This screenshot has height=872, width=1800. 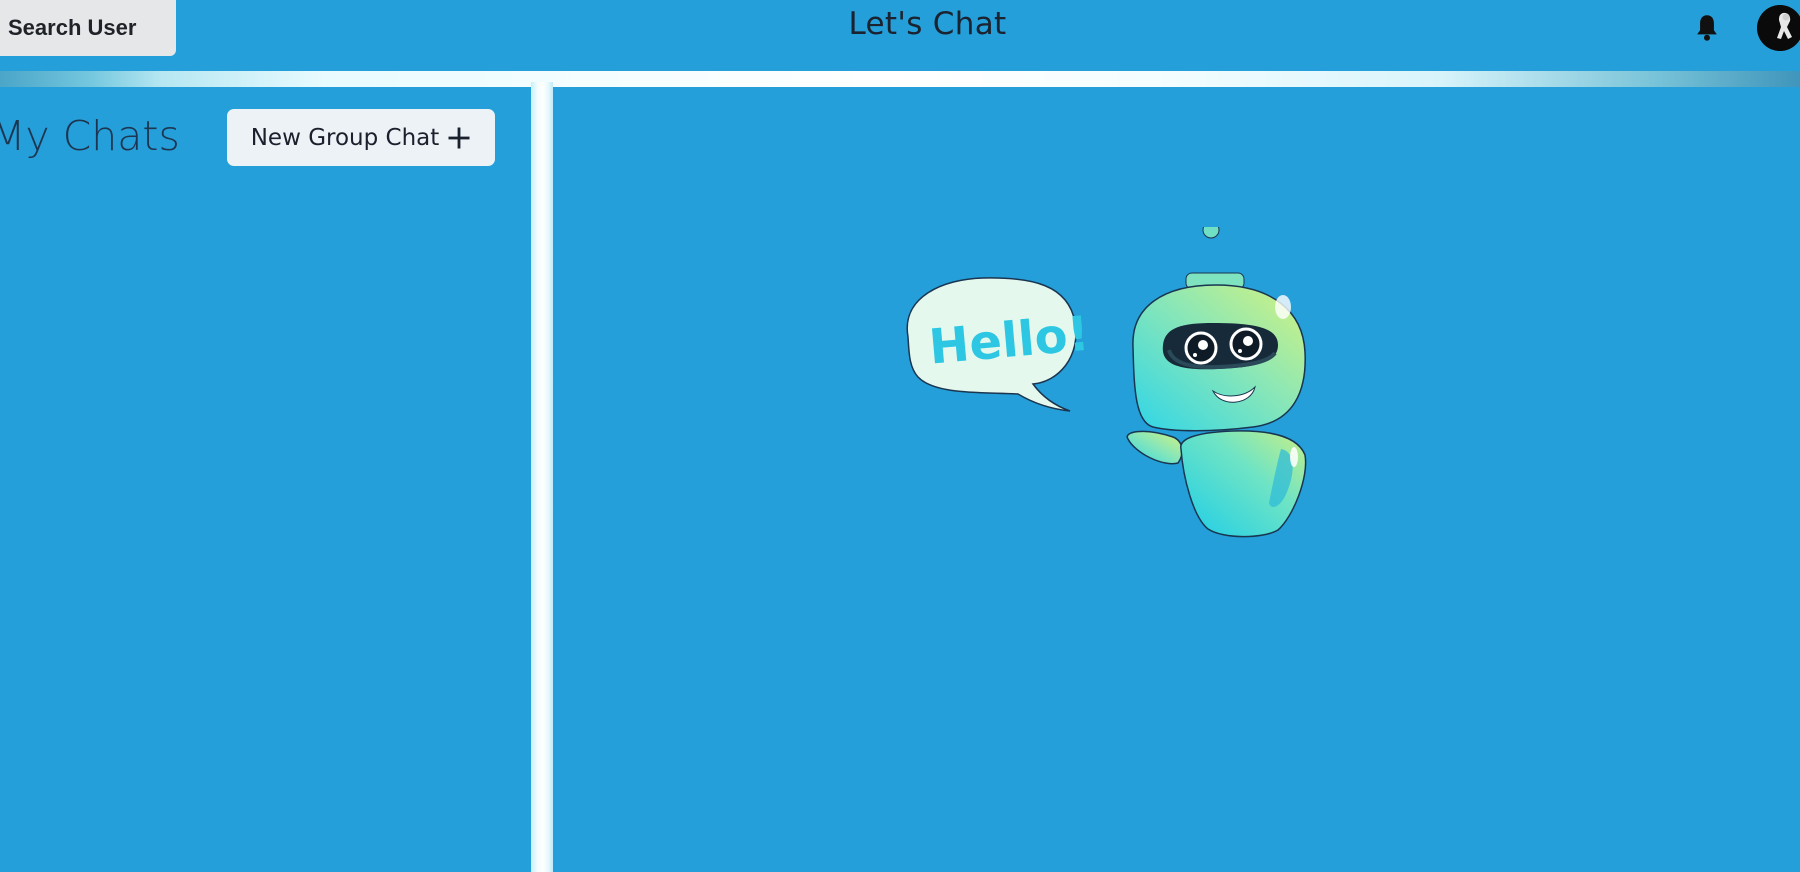 What do you see at coordinates (900, 79) in the screenshot?
I see `decorative-band` at bounding box center [900, 79].